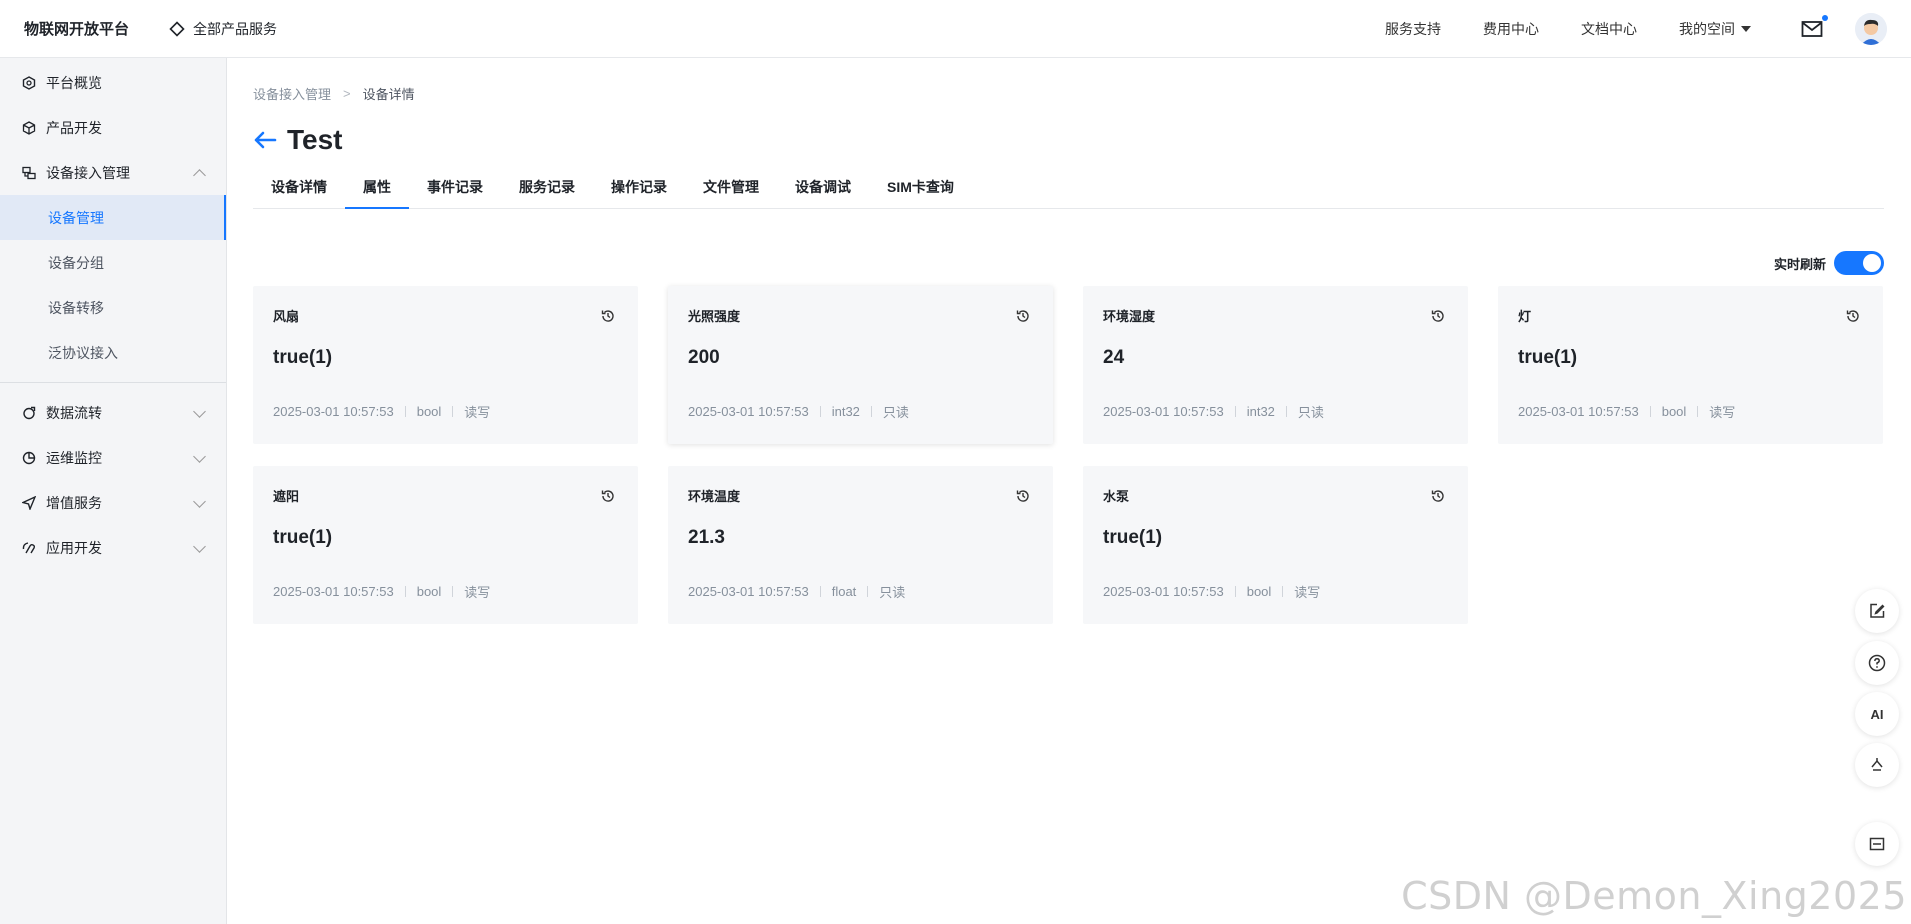 The image size is (1911, 924). I want to click on property-card: 风扇 true(1) 2025-03-01 10:57:53 bool 读写, so click(445, 365).